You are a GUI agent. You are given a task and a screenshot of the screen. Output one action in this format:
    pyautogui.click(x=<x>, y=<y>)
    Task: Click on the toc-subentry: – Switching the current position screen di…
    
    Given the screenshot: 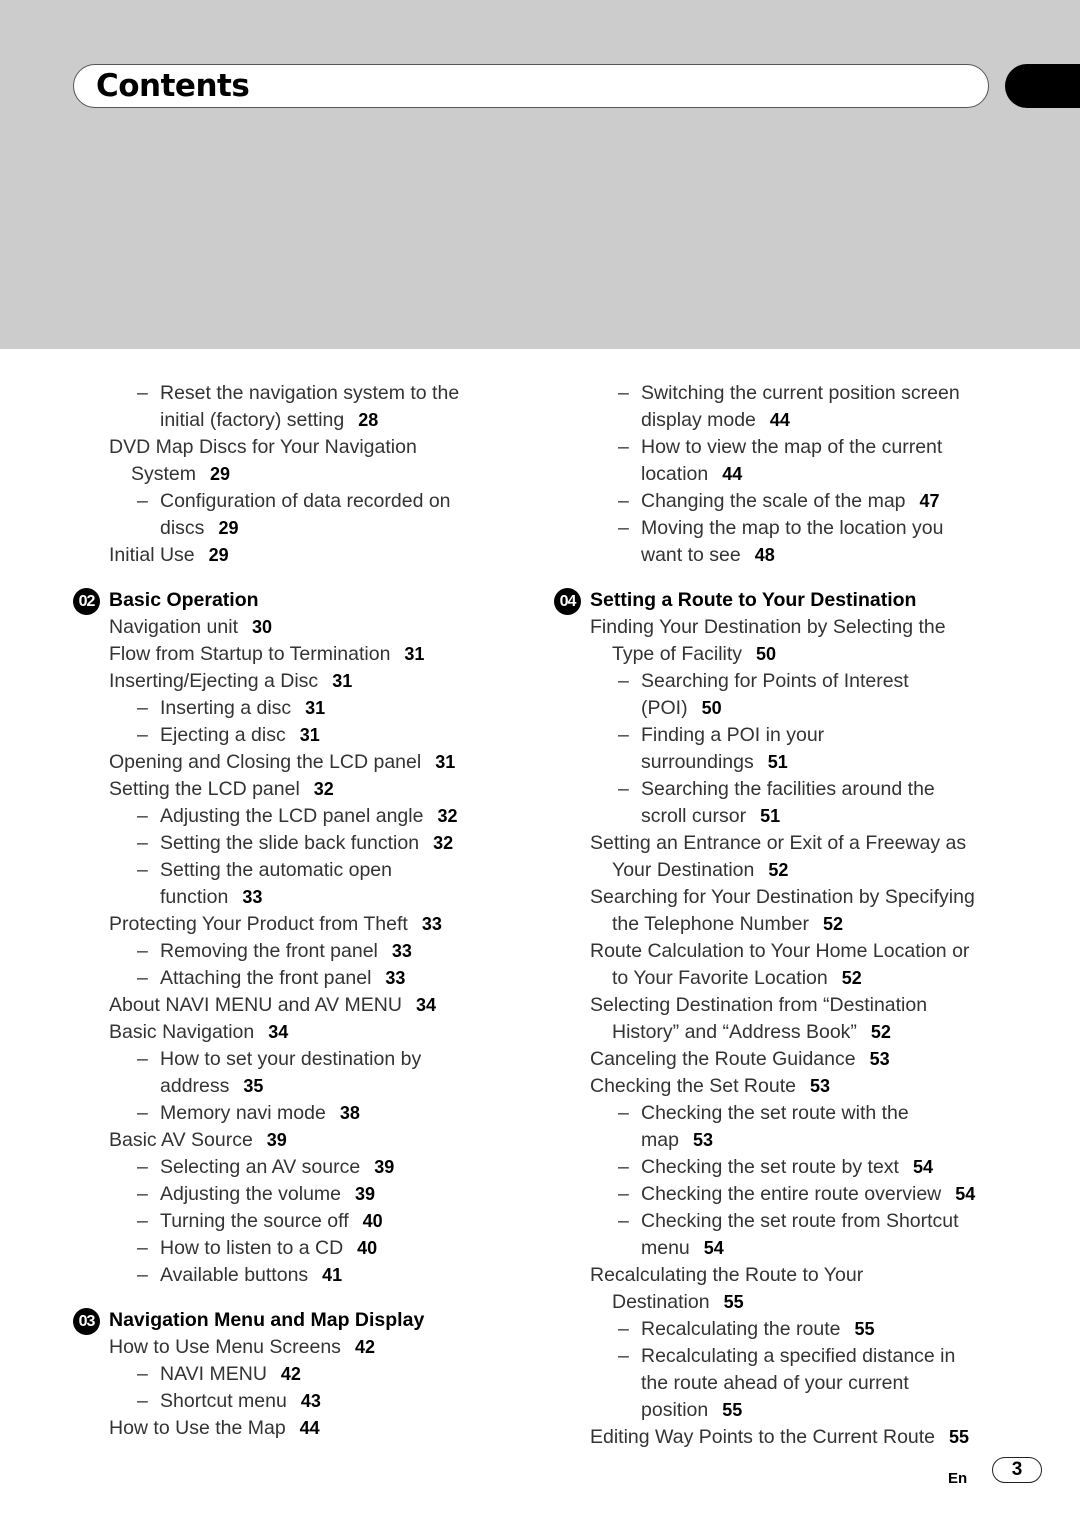 What is the action you would take?
    pyautogui.click(x=784, y=407)
    